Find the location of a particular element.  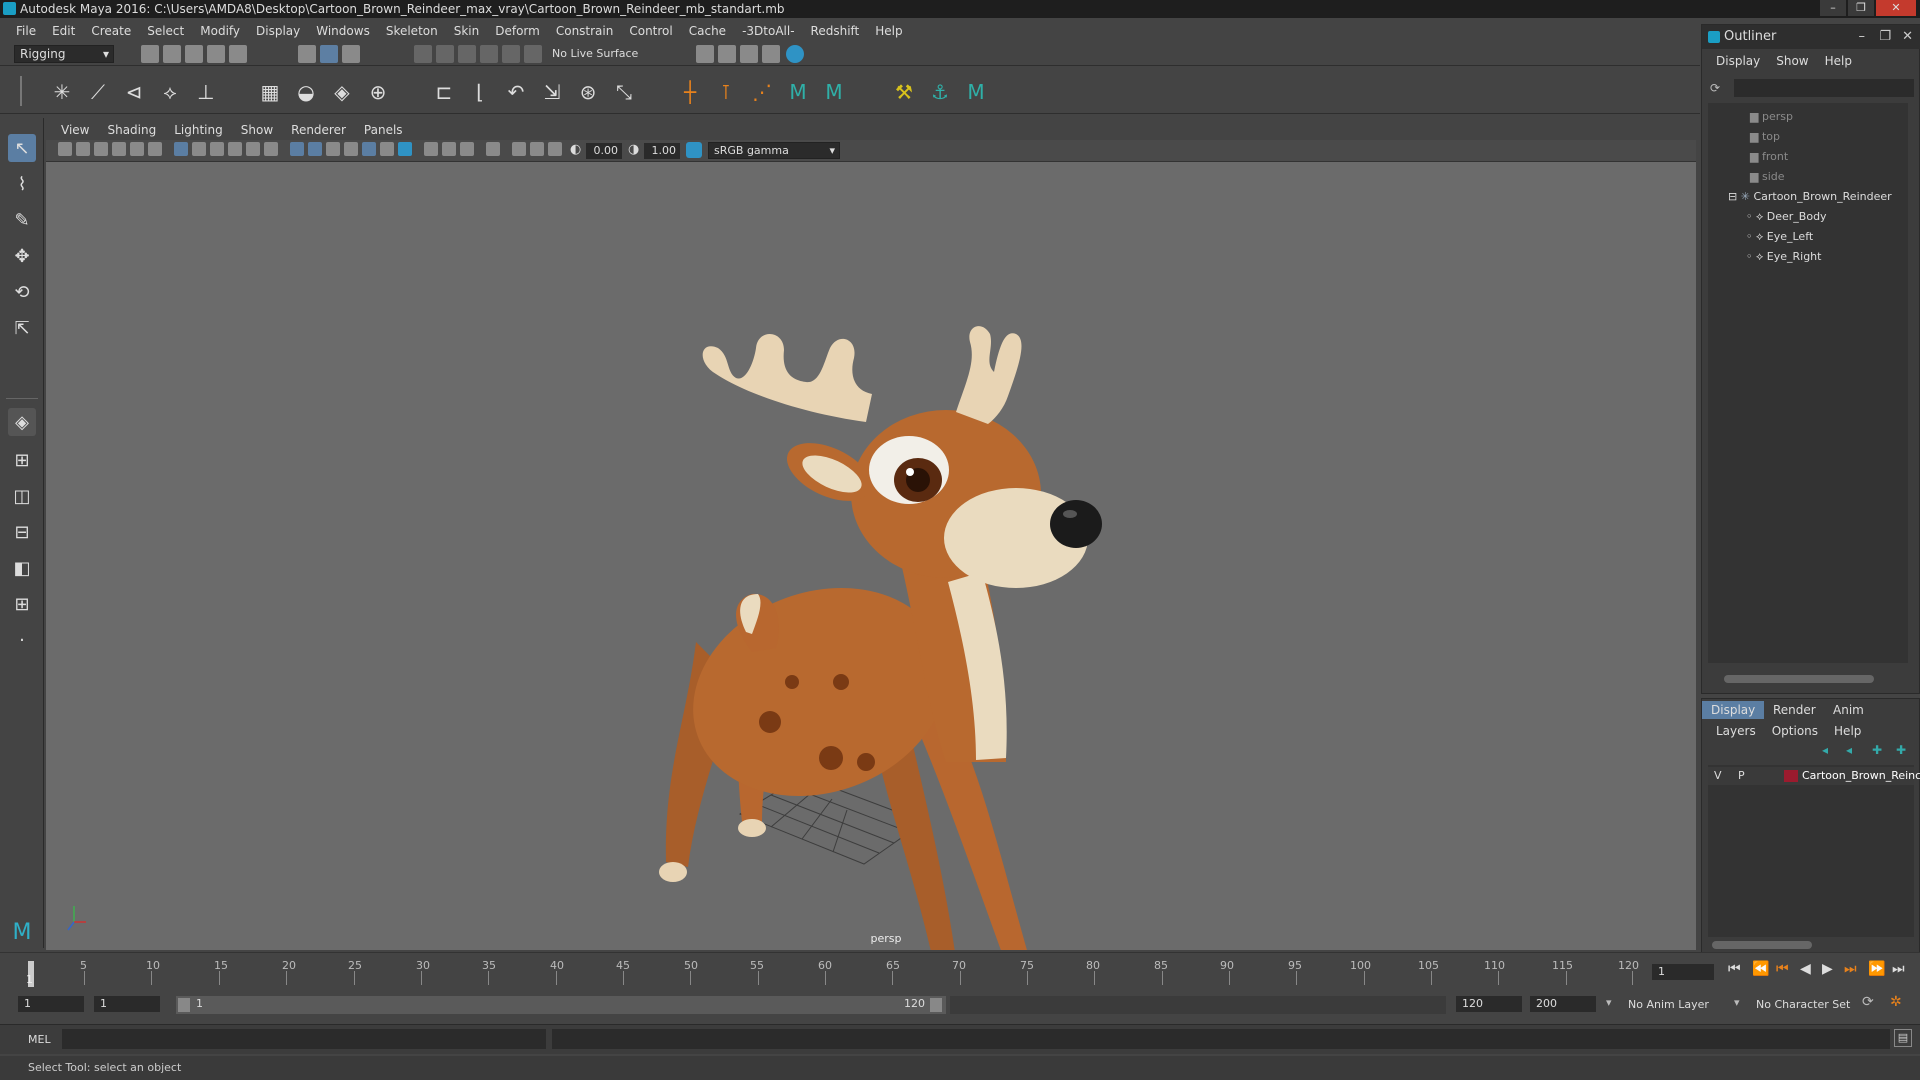

orient-constraint-icon: ↶ is located at coordinates (516, 92).